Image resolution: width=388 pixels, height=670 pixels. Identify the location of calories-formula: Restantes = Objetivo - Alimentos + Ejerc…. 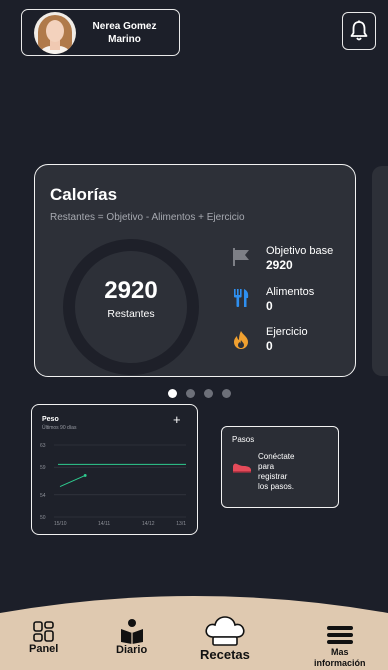
(147, 217).